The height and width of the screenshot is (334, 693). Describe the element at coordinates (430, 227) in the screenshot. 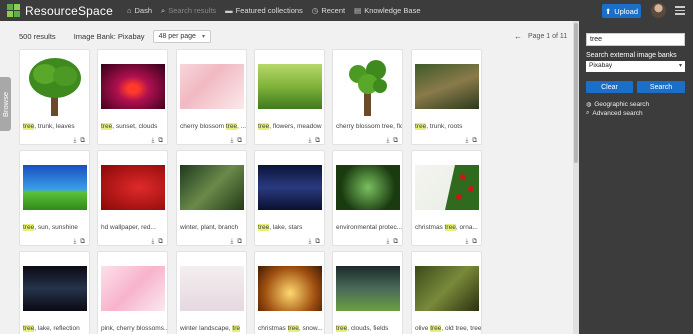

I see `caption-text: christmas` at that location.